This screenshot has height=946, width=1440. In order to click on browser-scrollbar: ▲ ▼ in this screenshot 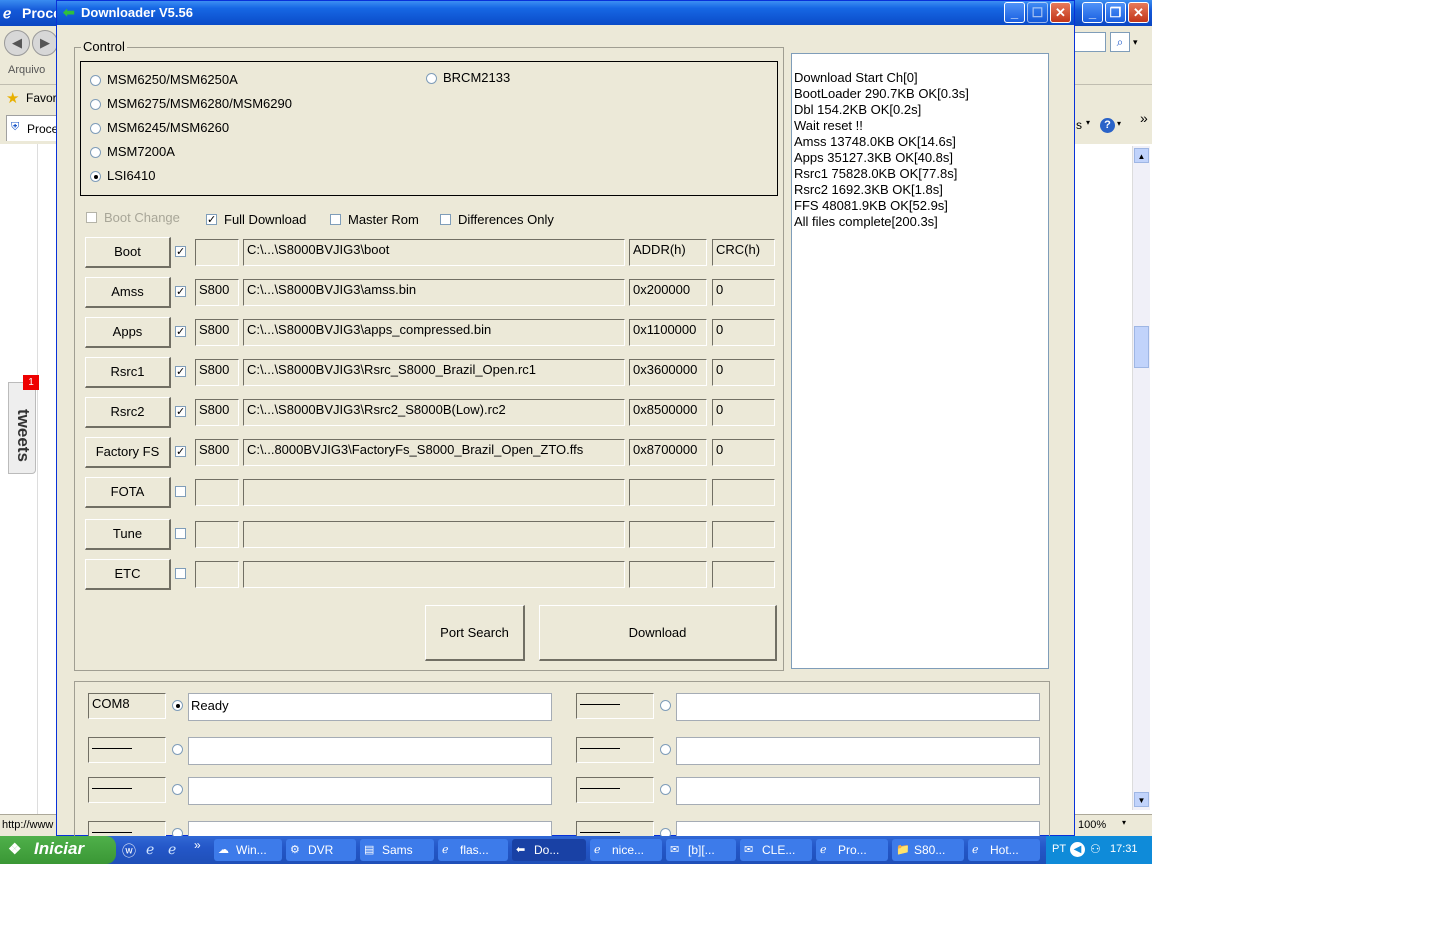, I will do `click(1141, 478)`.